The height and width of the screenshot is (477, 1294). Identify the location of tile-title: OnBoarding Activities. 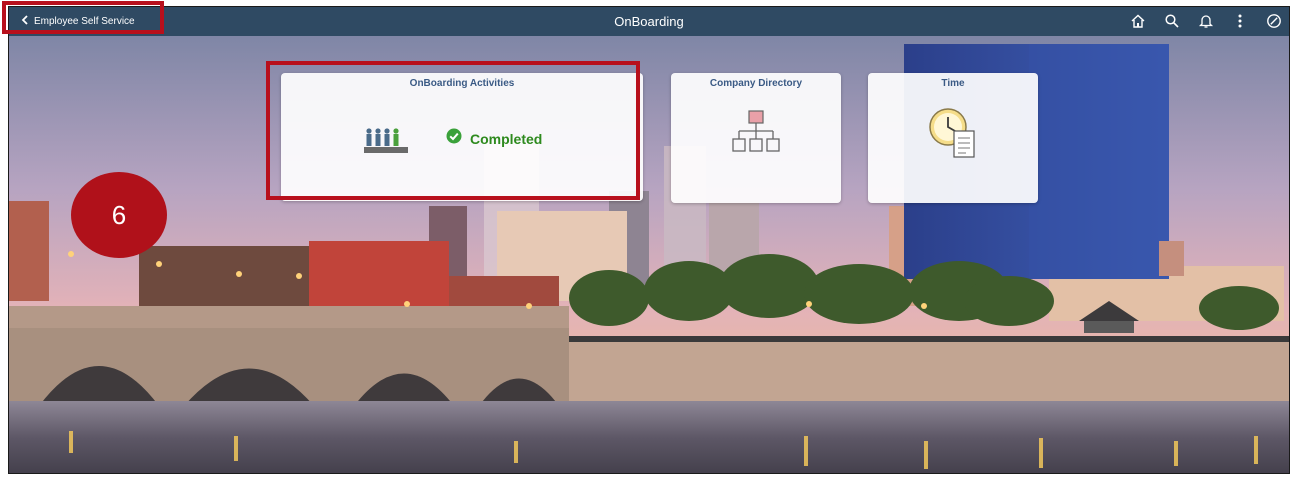
(462, 83).